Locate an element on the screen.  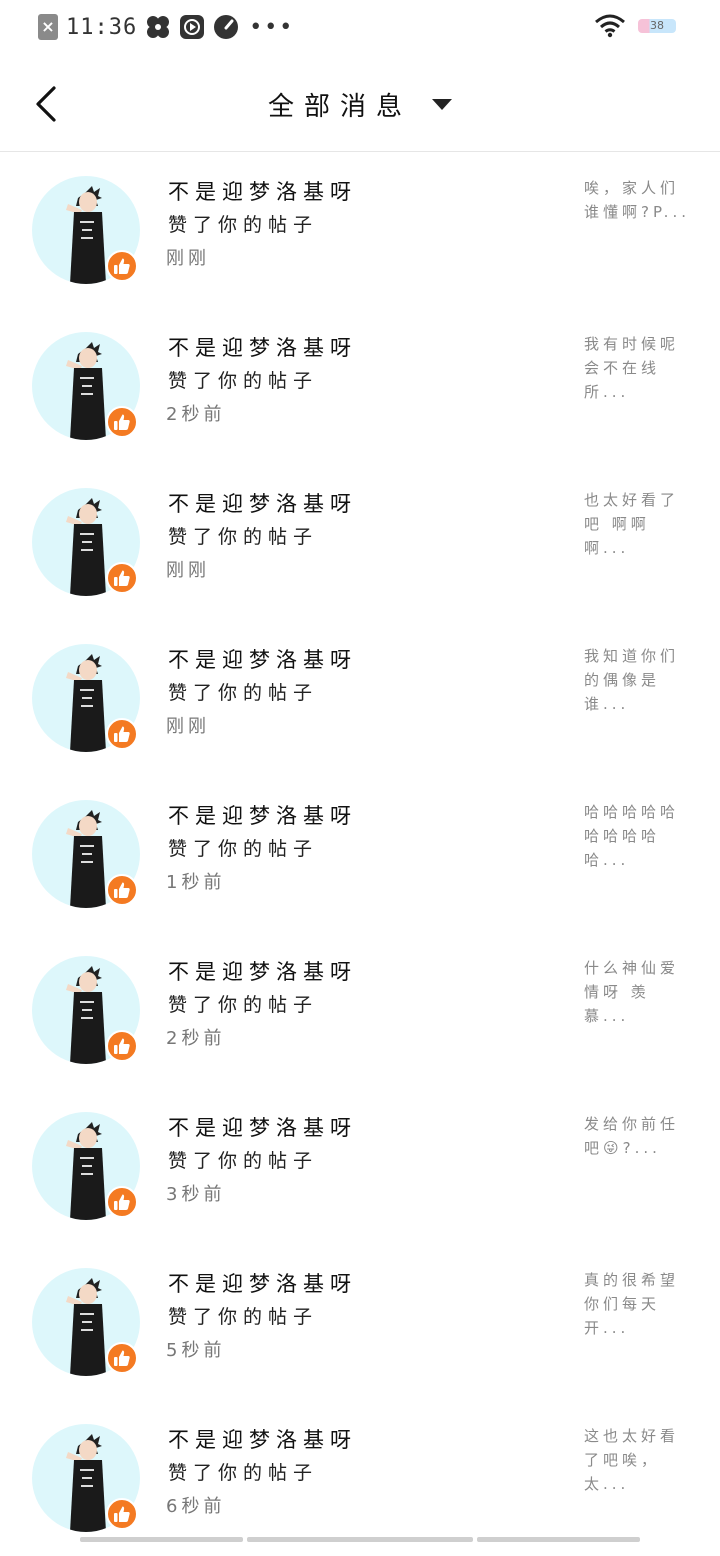
speed-gauge-icon is located at coordinates (226, 27).